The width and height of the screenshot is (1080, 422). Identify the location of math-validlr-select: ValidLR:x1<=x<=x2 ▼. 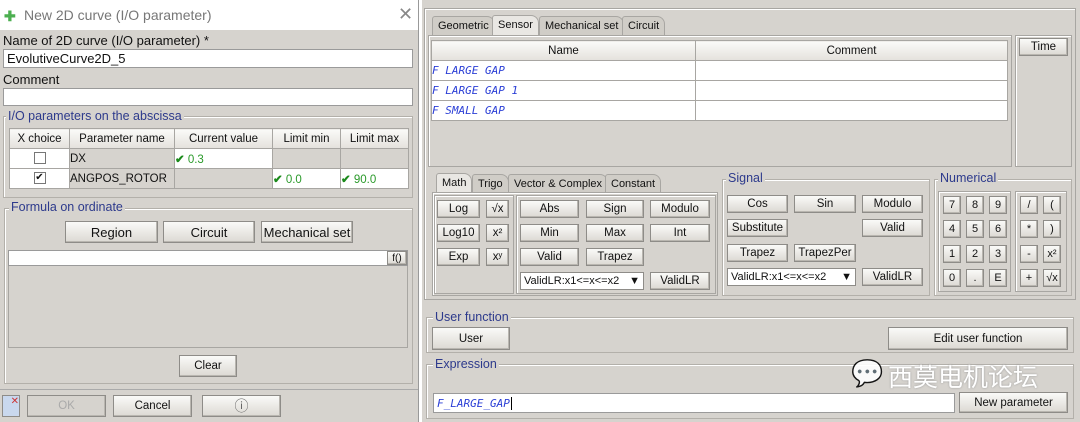
(582, 281).